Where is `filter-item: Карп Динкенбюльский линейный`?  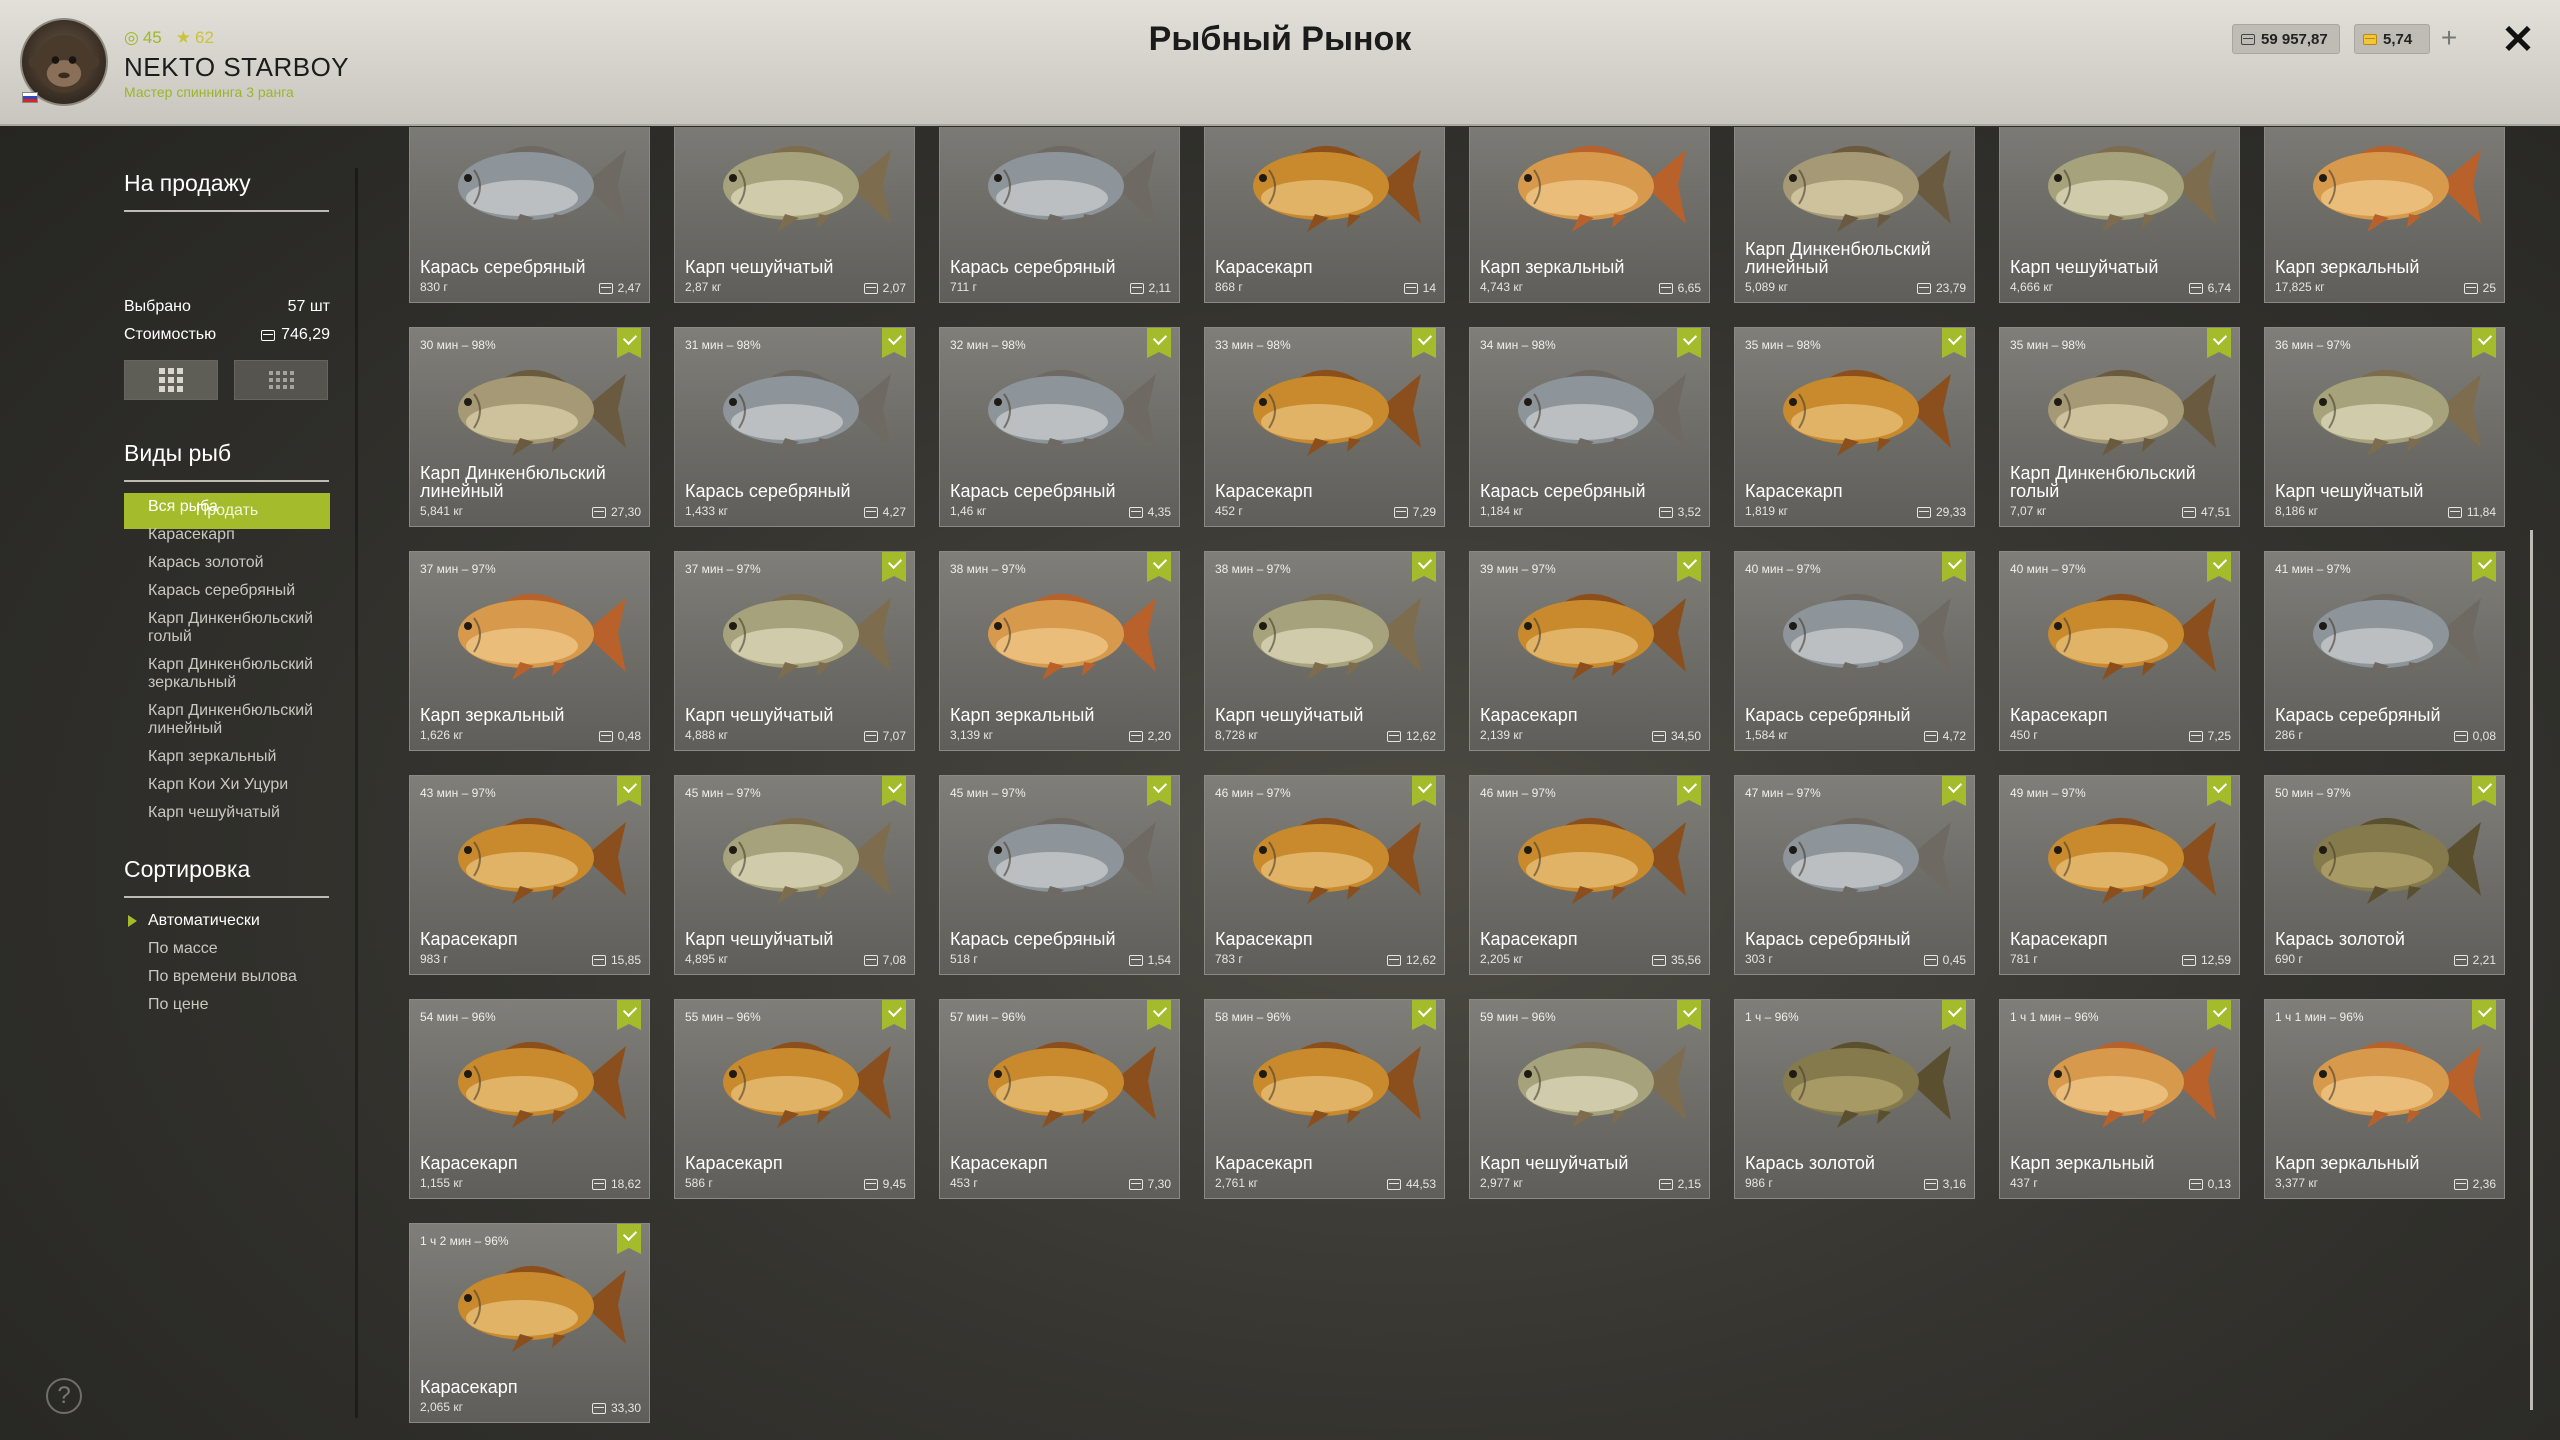
filter-item: Карп Динкенбюльский линейный is located at coordinates (243, 720).